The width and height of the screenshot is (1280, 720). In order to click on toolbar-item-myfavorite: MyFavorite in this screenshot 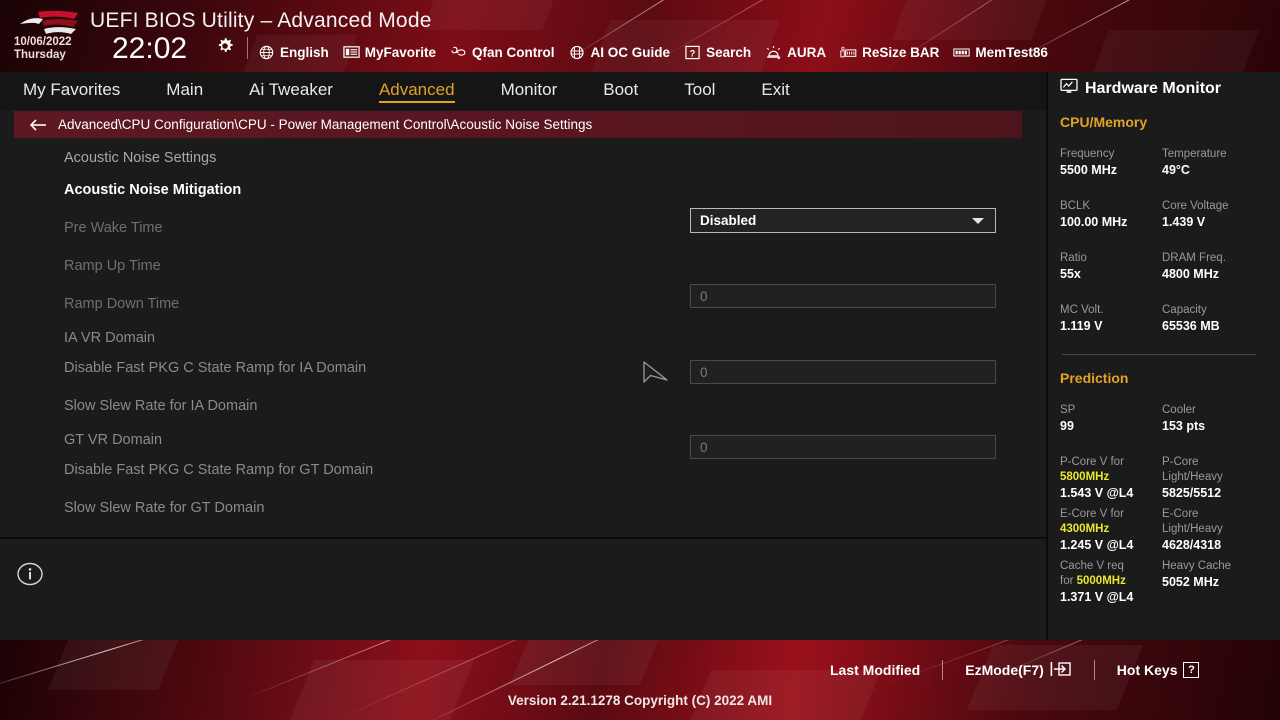, I will do `click(389, 52)`.